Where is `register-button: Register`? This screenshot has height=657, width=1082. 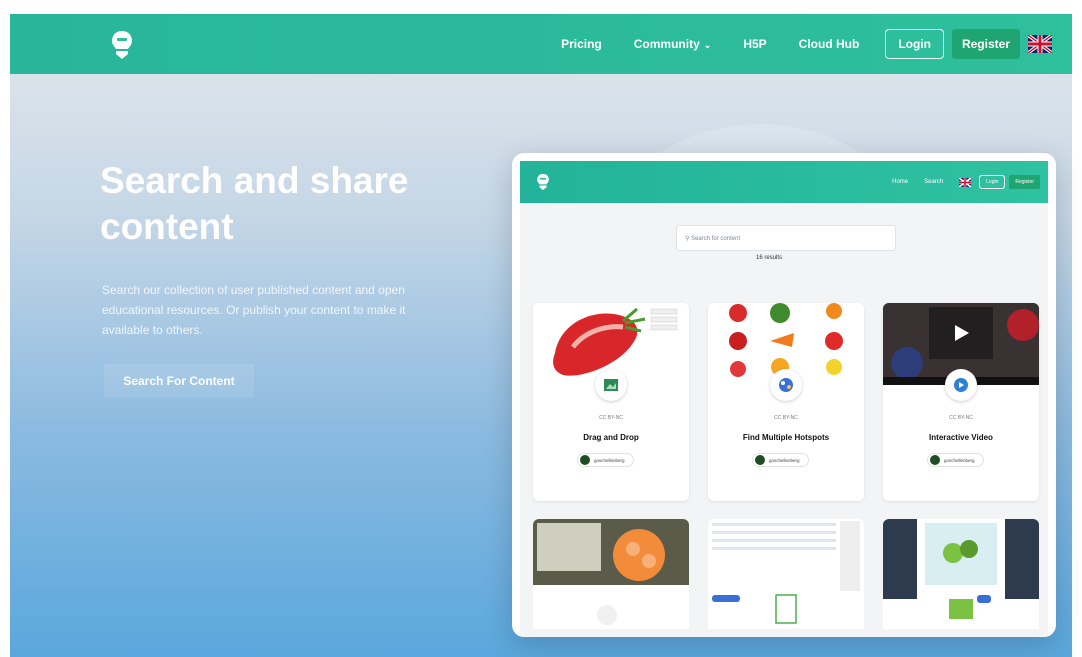 register-button: Register is located at coordinates (985, 44).